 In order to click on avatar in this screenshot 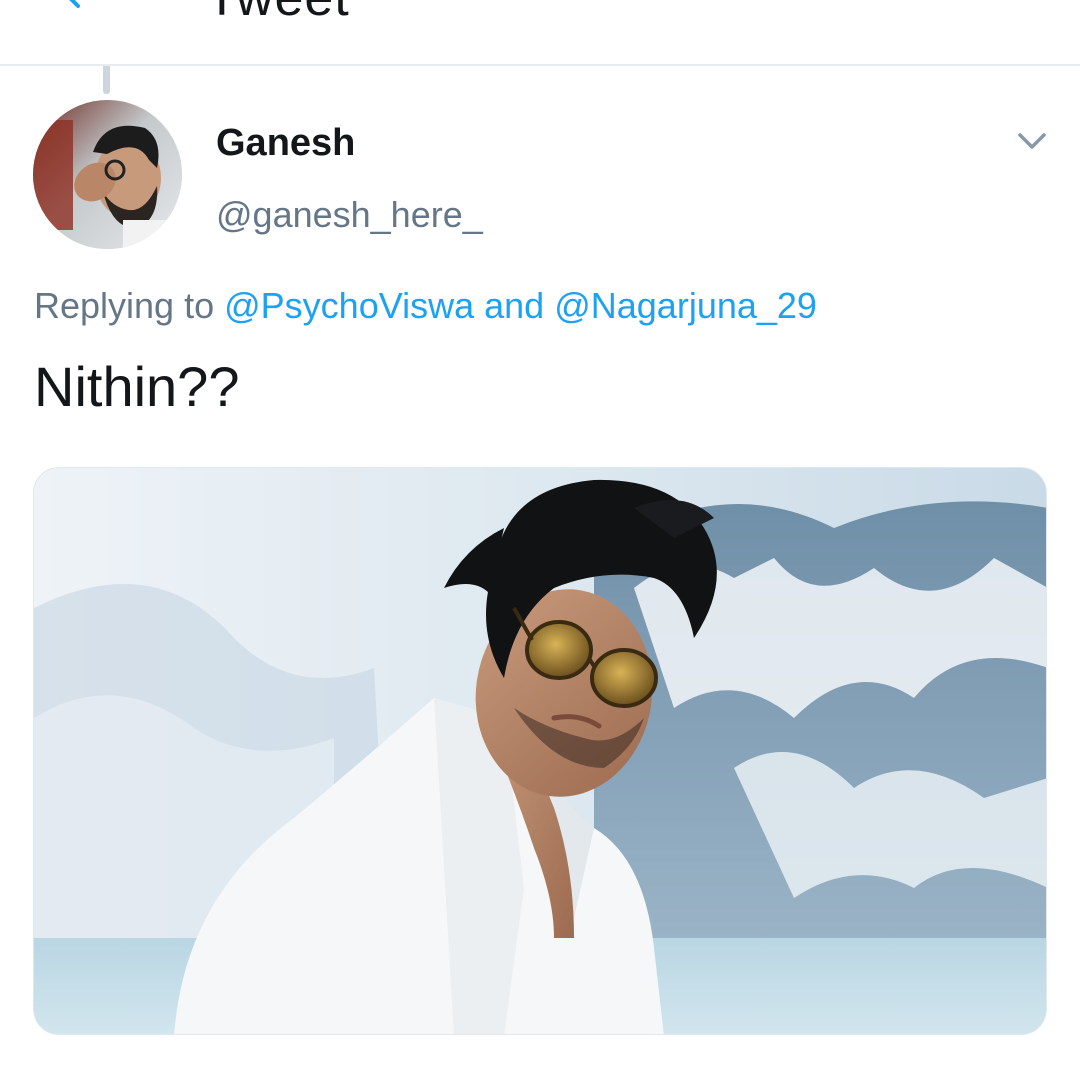, I will do `click(107, 174)`.